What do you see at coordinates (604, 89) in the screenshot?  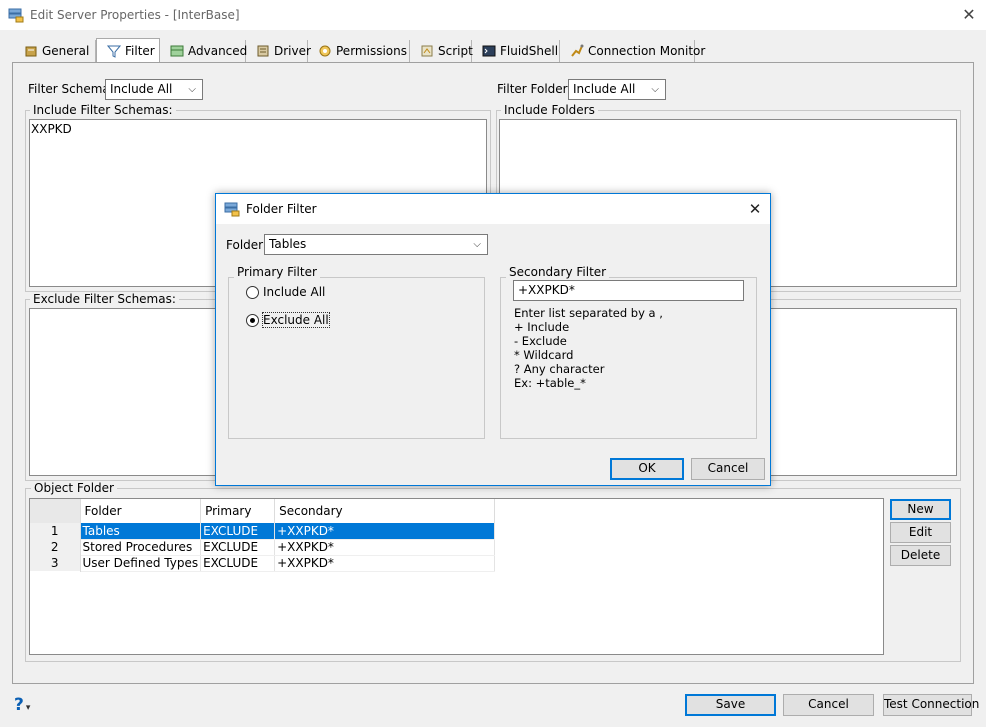 I see `filter-folders-value: Include All` at bounding box center [604, 89].